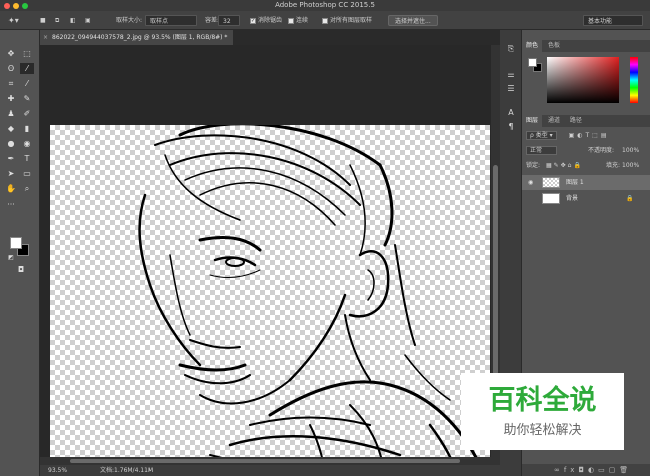  What do you see at coordinates (542, 430) in the screenshot?
I see `watermark-subtitle: 助你轻松解决` at bounding box center [542, 430].